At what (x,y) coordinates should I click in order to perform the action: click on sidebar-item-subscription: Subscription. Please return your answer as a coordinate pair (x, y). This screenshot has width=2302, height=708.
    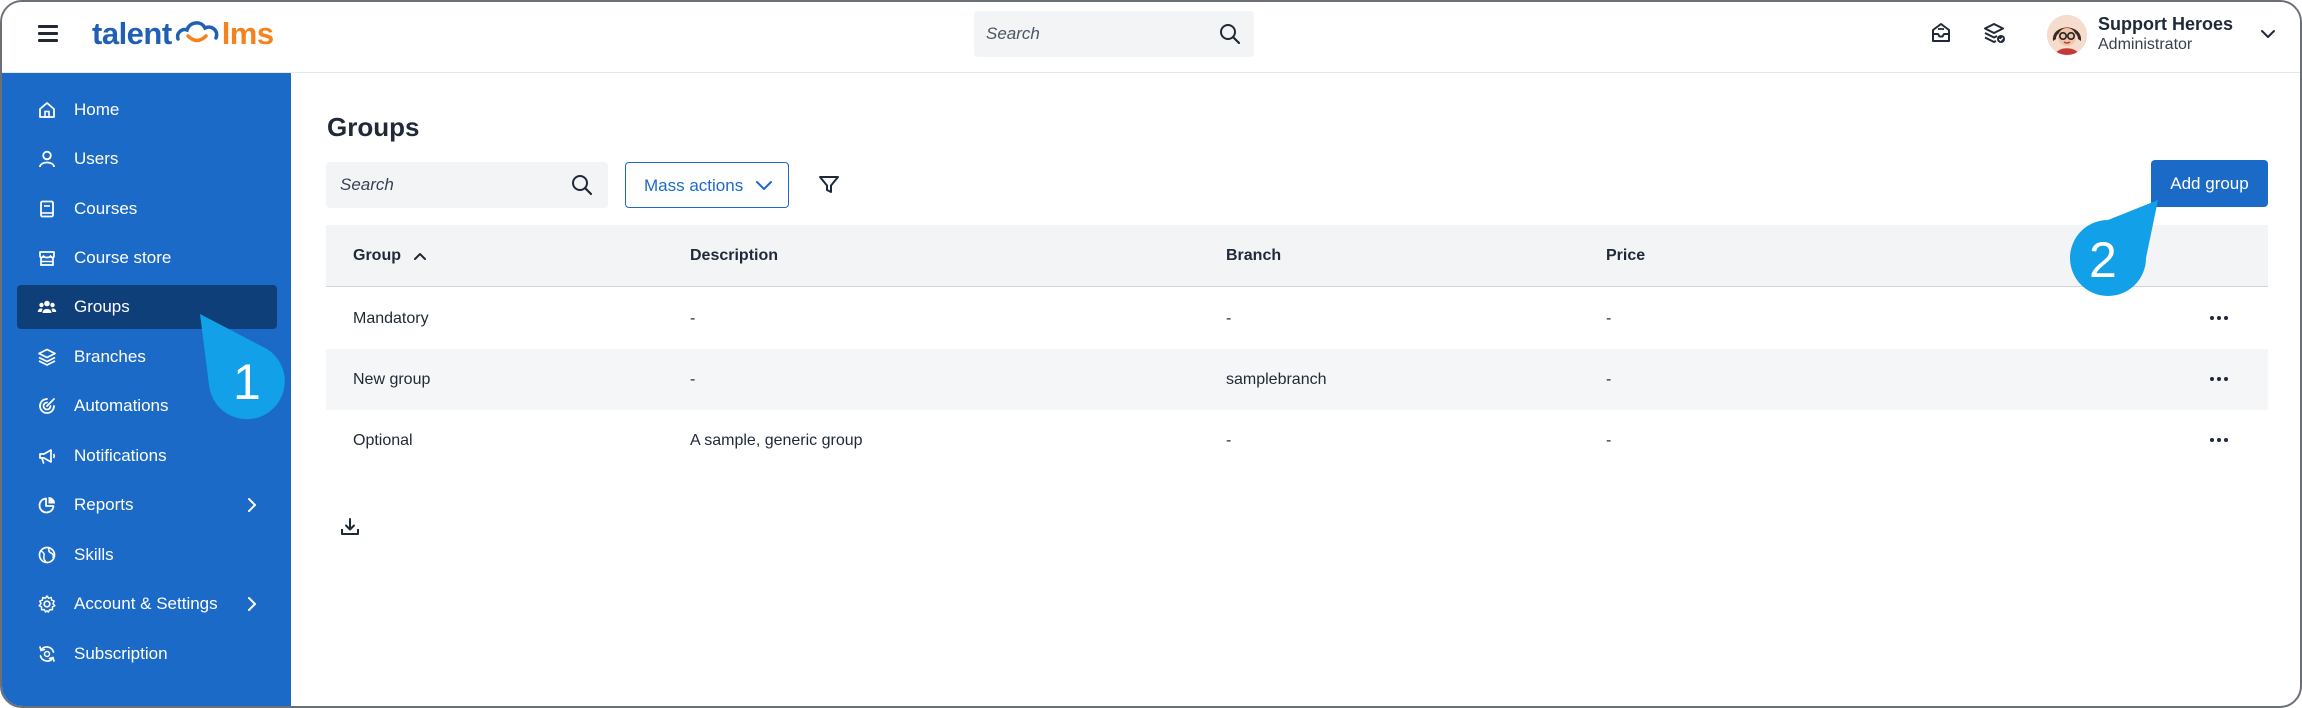
    Looking at the image, I should click on (147, 654).